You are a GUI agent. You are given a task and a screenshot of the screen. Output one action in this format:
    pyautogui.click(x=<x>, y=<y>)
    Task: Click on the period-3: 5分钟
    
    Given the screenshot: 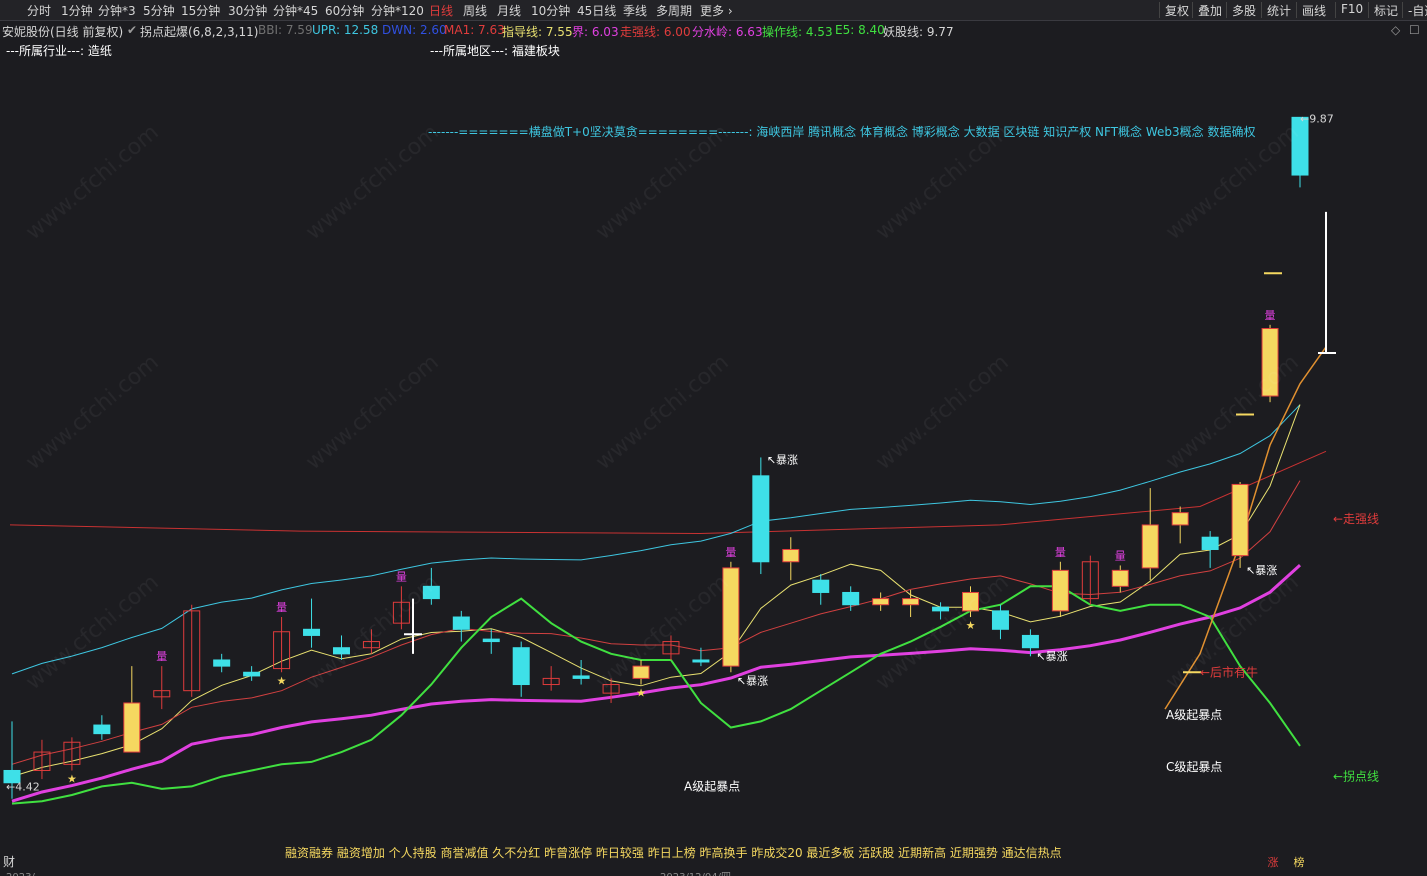 What is the action you would take?
    pyautogui.click(x=159, y=10)
    